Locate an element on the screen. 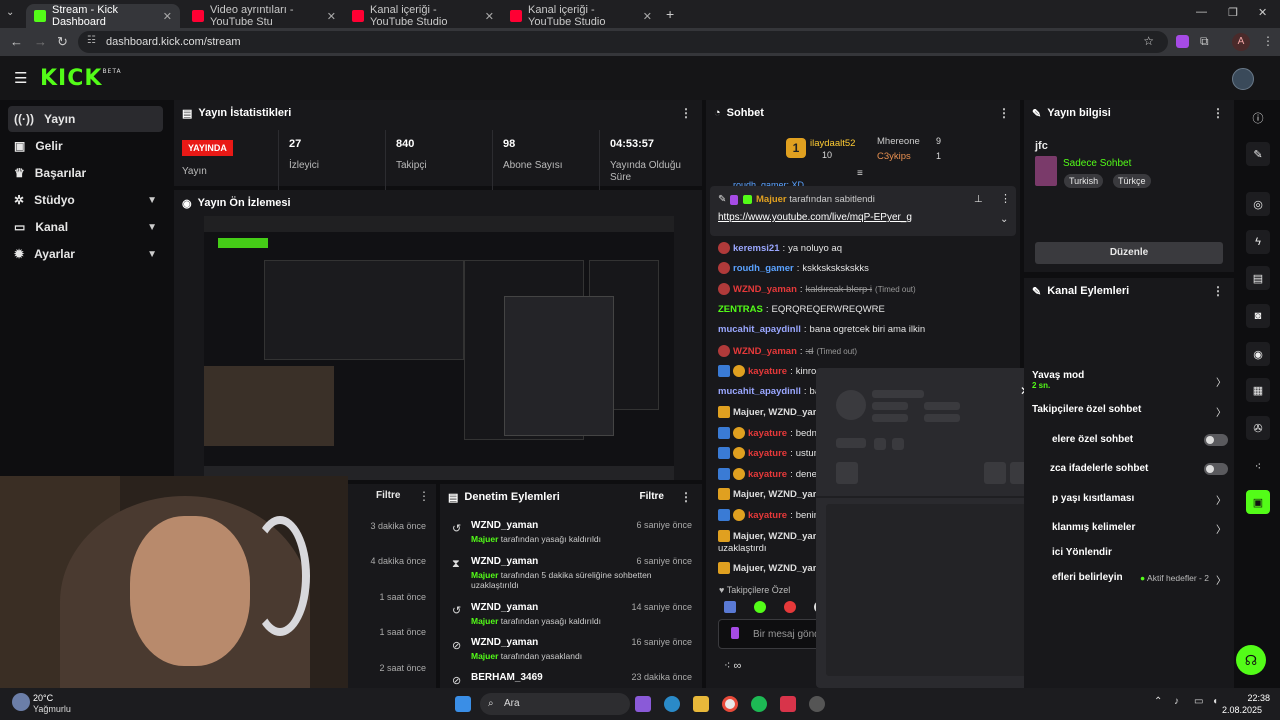  chat-icon: ◙ is located at coordinates (1258, 316).